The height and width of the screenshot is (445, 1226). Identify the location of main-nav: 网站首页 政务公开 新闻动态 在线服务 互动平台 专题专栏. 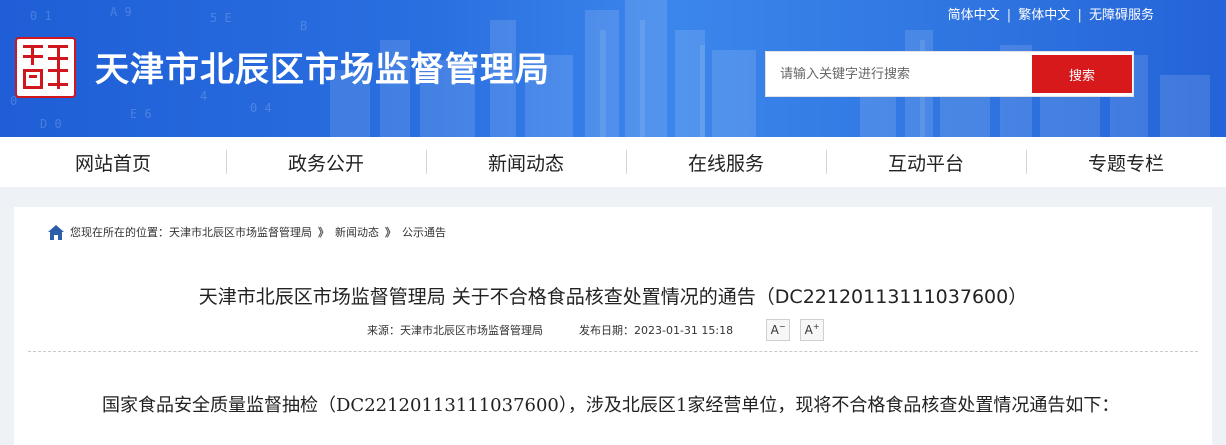
(613, 162).